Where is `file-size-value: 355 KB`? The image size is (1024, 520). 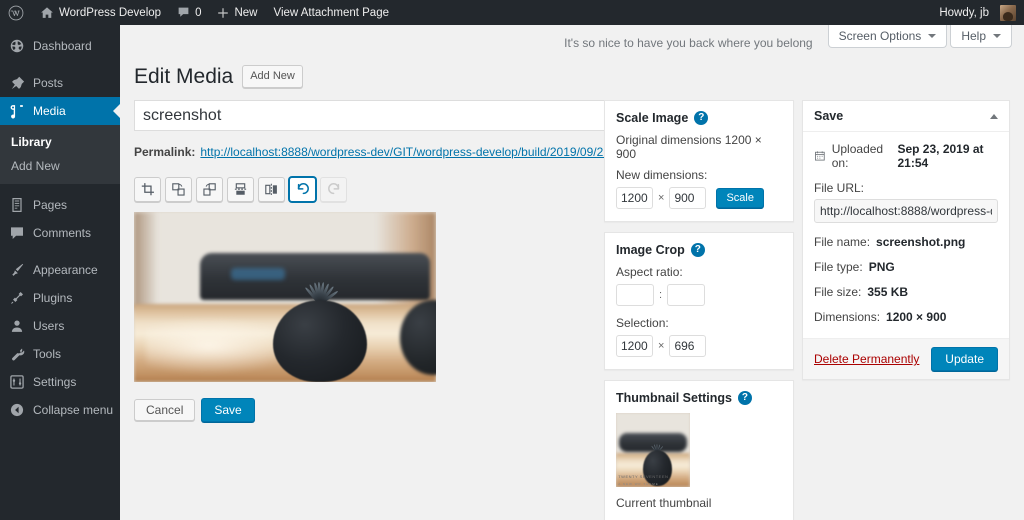
file-size-value: 355 KB is located at coordinates (888, 292).